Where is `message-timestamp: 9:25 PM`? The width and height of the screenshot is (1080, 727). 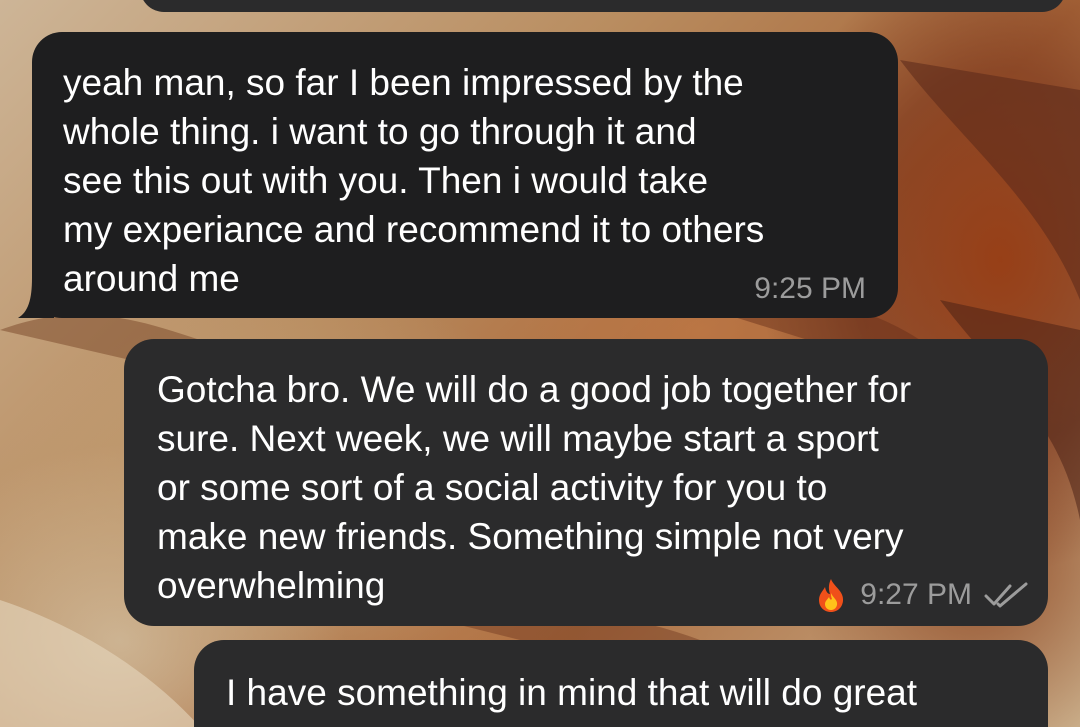 message-timestamp: 9:25 PM is located at coordinates (810, 288).